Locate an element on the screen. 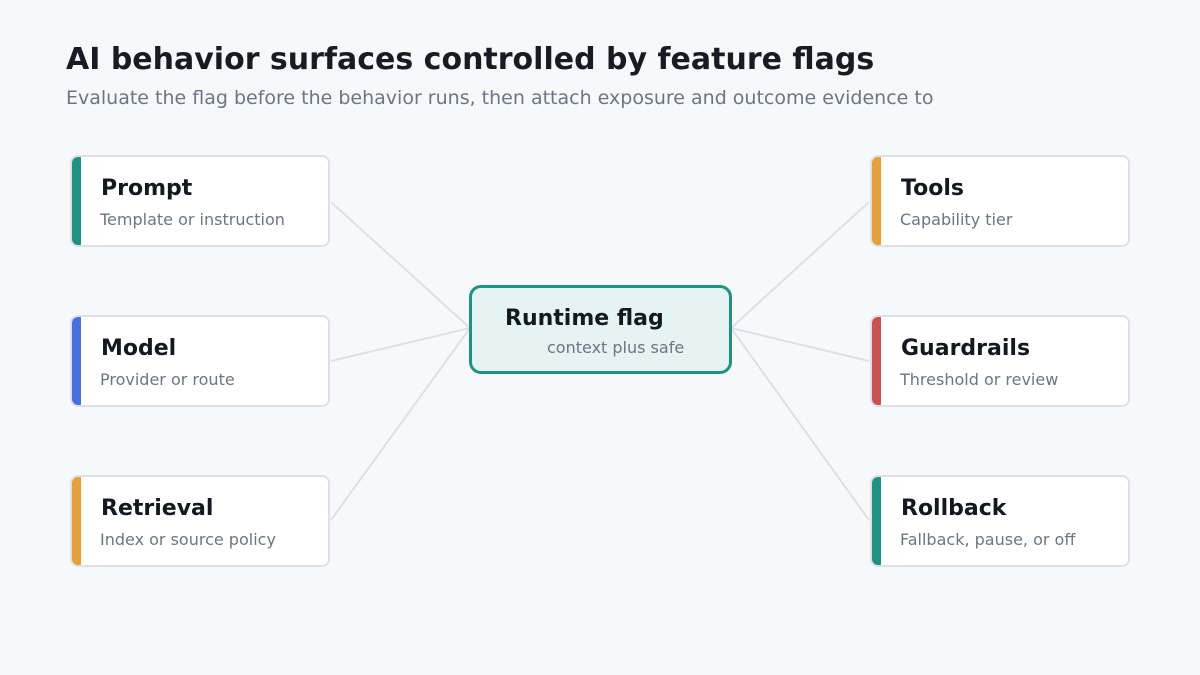 Image resolution: width=1200 pixels, height=675 pixels. node-title: Guardrails is located at coordinates (966, 348).